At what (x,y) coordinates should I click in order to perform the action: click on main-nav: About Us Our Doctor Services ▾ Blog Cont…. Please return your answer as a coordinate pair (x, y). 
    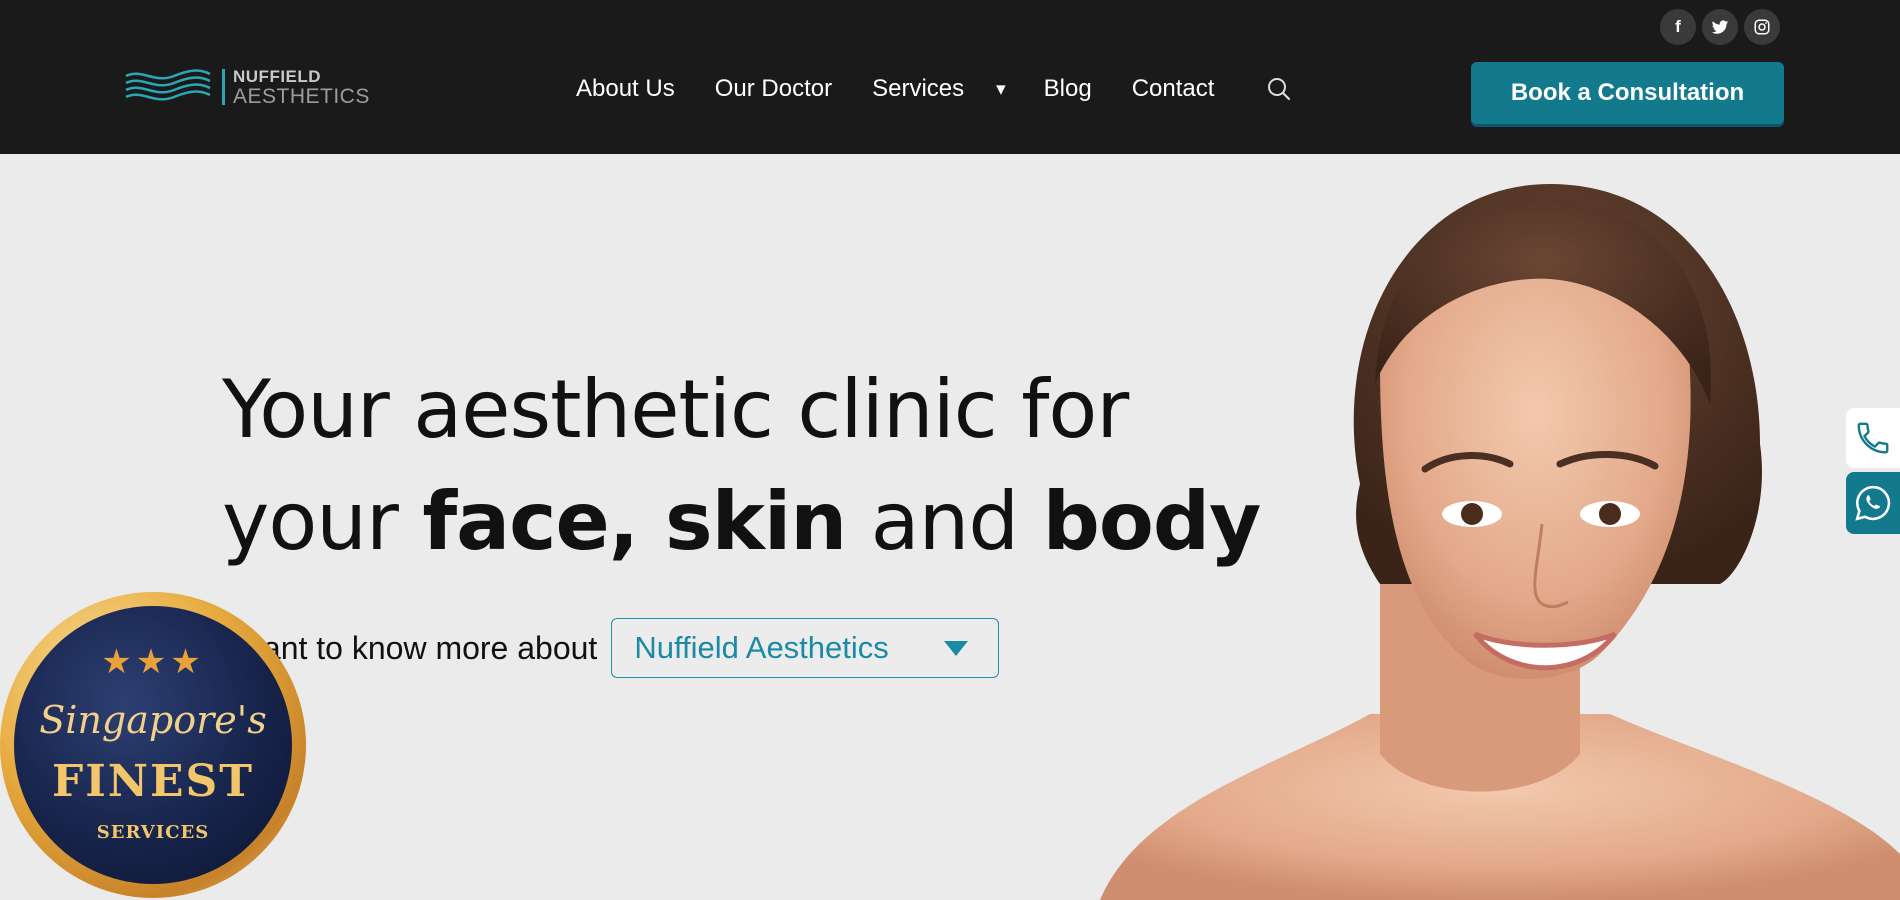
    Looking at the image, I should click on (934, 89).